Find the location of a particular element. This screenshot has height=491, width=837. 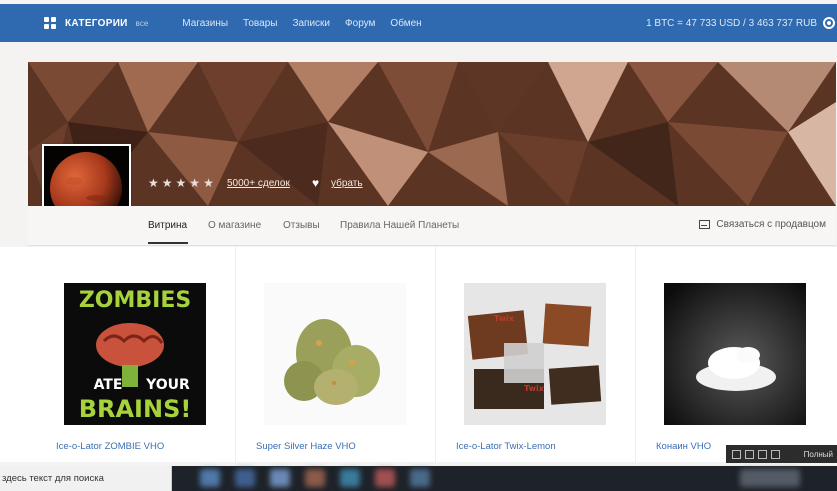

product-card: Twix Twix Ice-o-Lator Twix-Lemon is located at coordinates (536, 354).